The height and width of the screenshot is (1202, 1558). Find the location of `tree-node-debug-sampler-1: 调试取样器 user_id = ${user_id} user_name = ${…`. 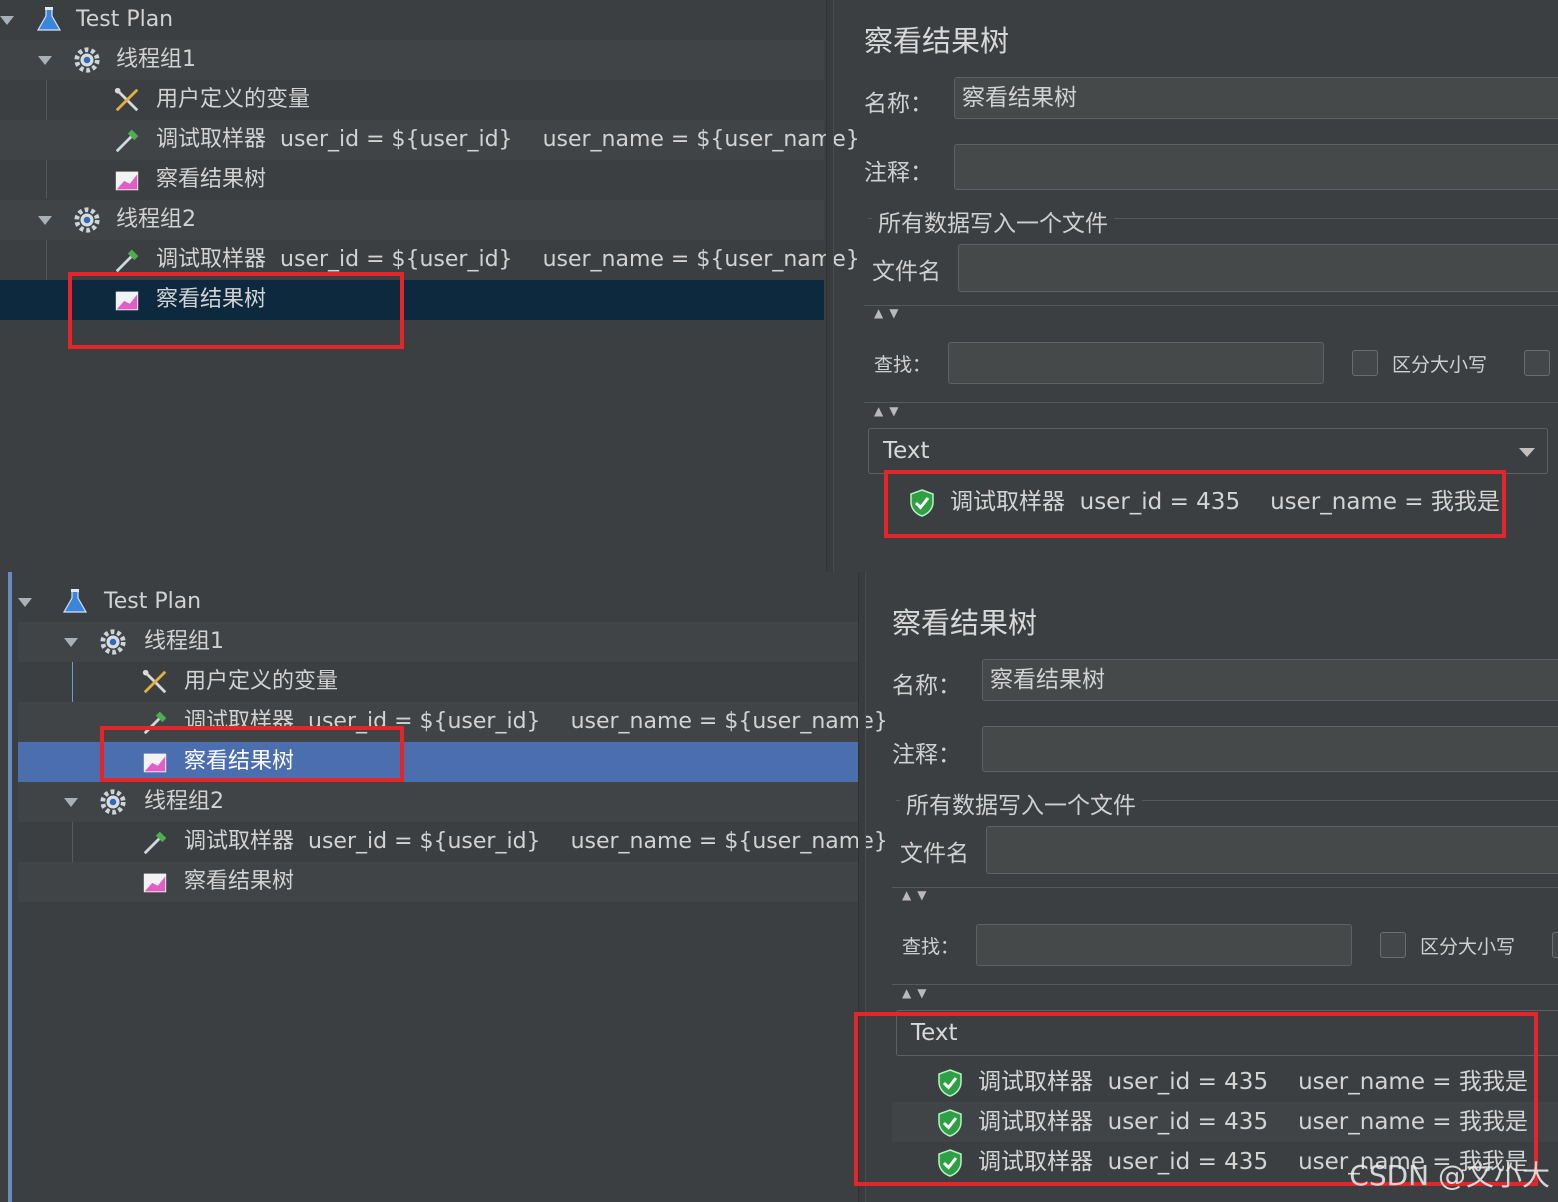

tree-node-debug-sampler-1: 调试取样器 user_id = ${user_id} user_name = ${… is located at coordinates (430, 140).